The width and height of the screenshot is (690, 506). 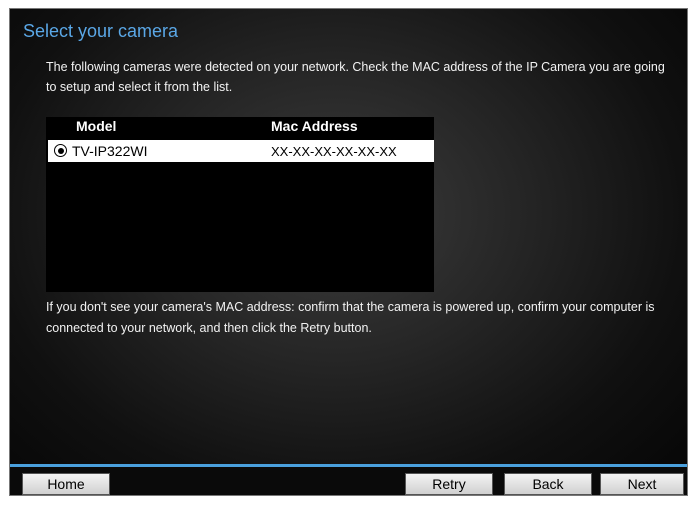 I want to click on back-button: Back, so click(x=548, y=484).